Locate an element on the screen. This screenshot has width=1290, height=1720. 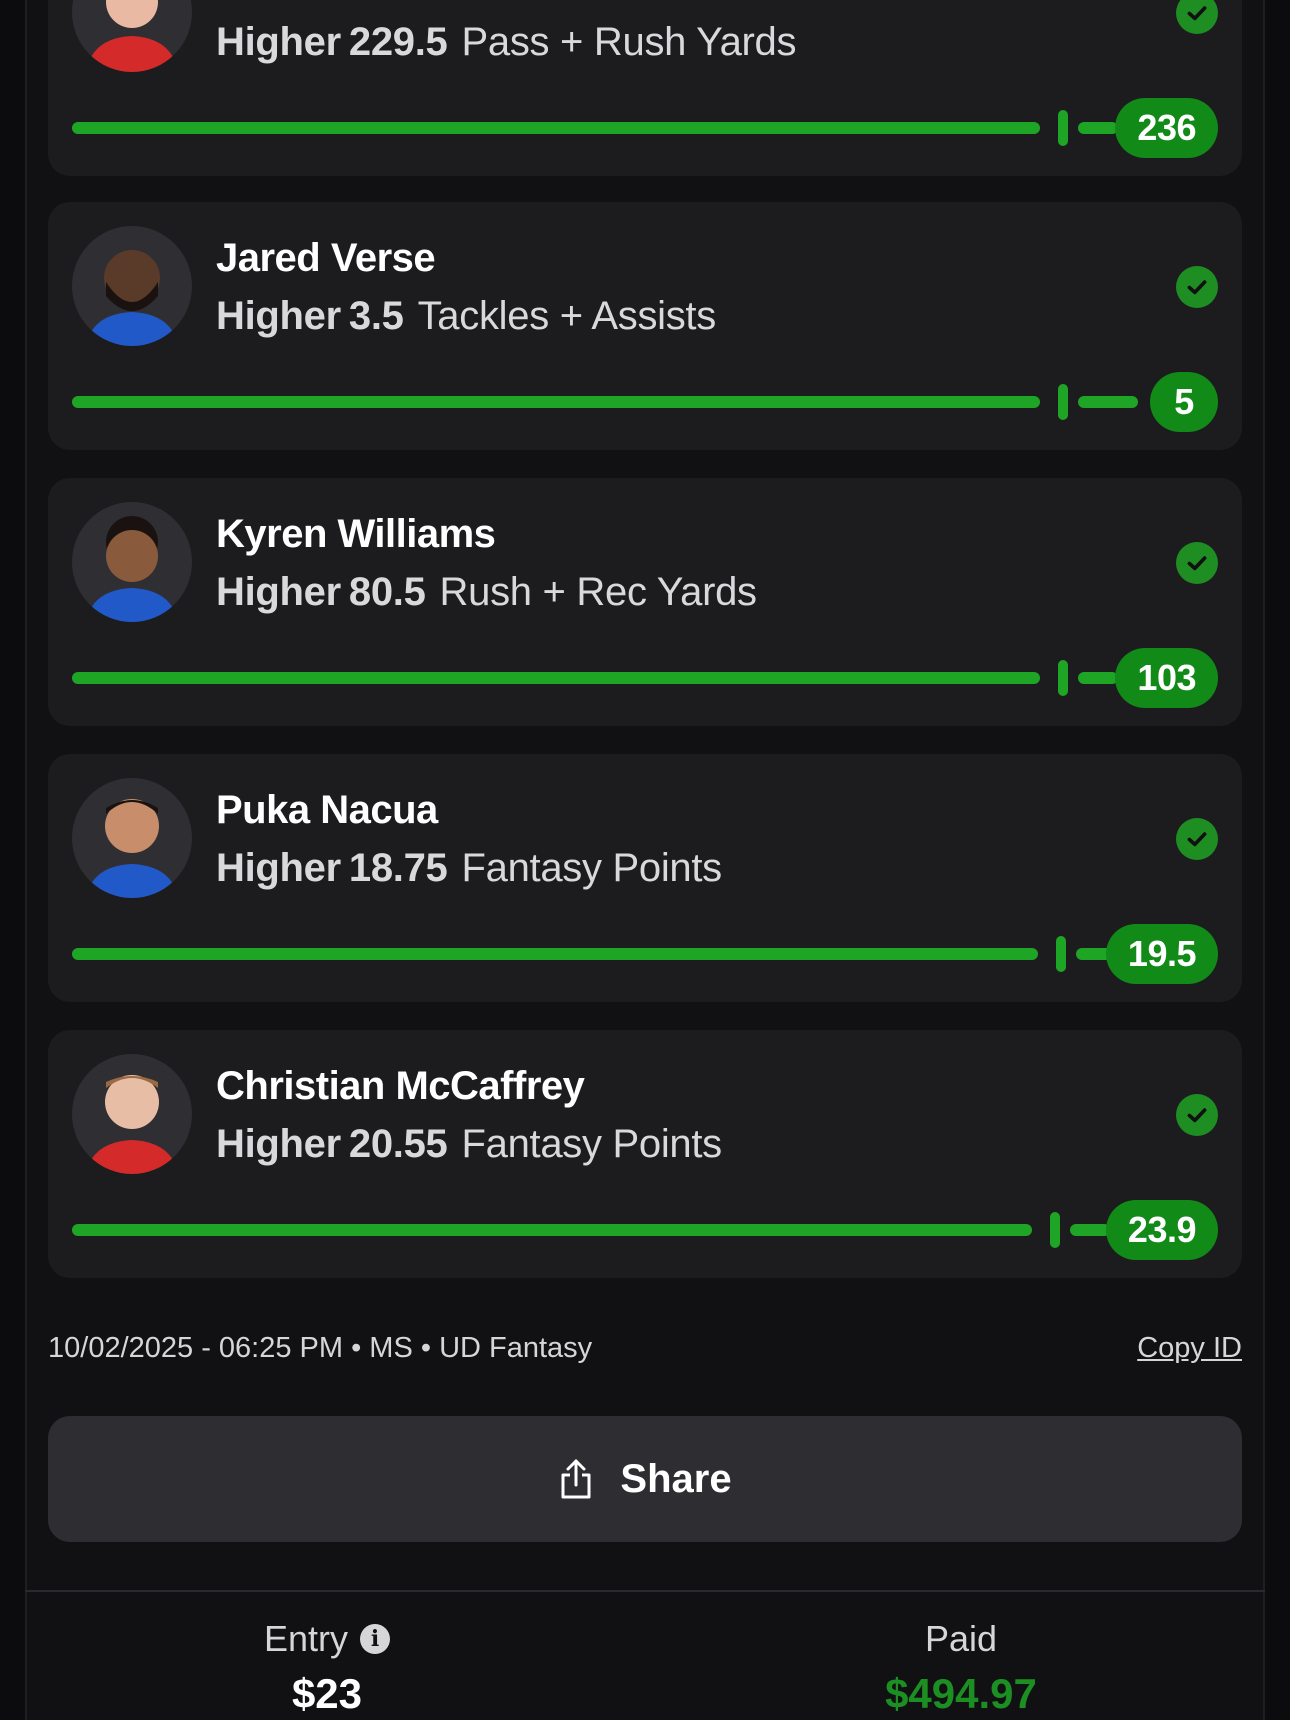
pick-stat: Rush + Rec Yards is located at coordinates (598, 592).